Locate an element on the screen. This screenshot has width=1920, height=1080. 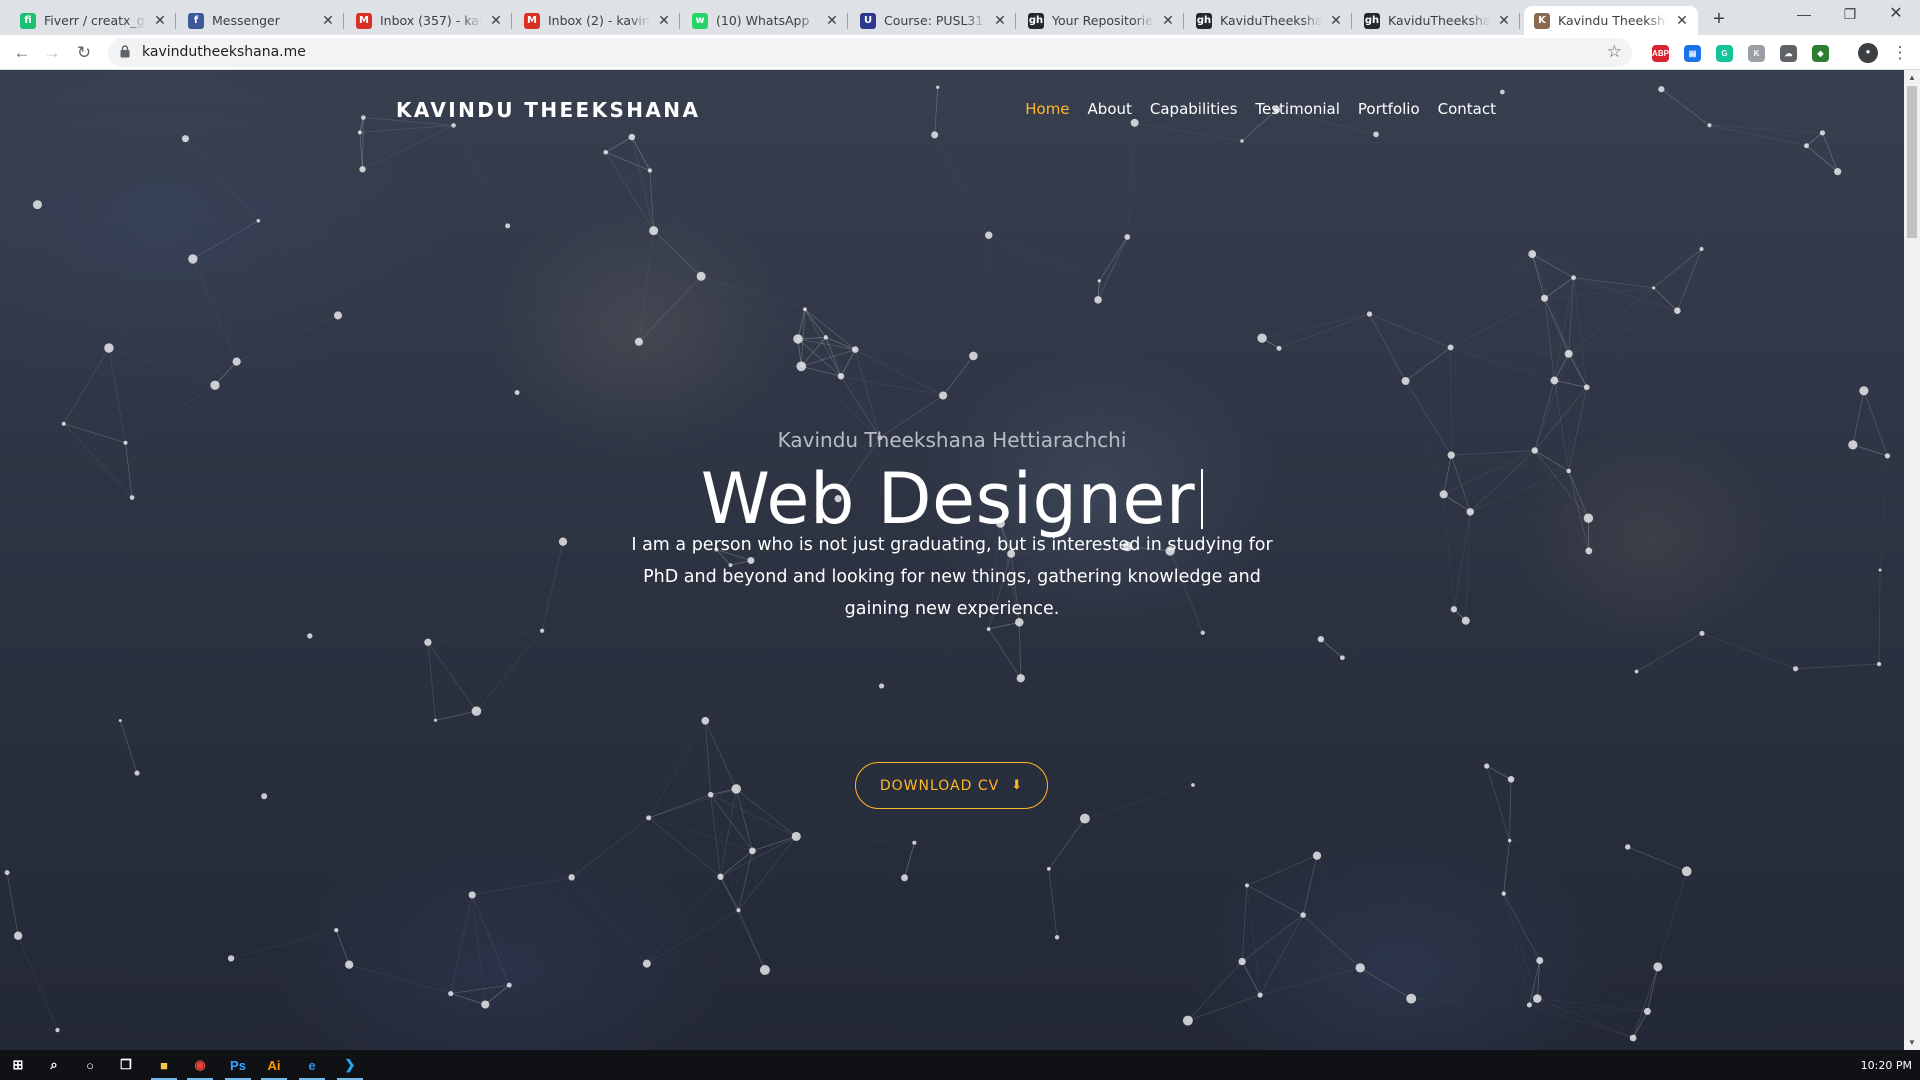
browser-tab: w (10) WhatsApp ✕ is located at coordinates (765, 20).